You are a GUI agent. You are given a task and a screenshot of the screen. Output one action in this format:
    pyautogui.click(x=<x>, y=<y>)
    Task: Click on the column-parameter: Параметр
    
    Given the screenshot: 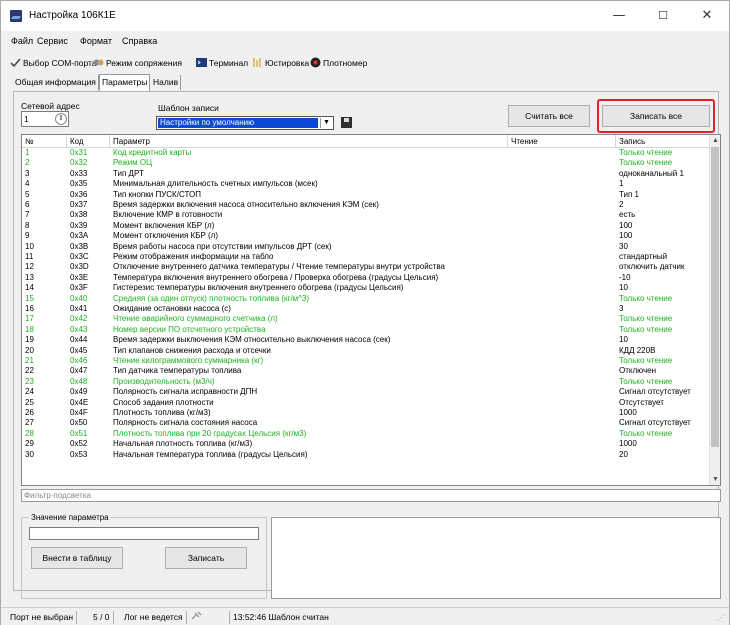 What is the action you would take?
    pyautogui.click(x=309, y=141)
    